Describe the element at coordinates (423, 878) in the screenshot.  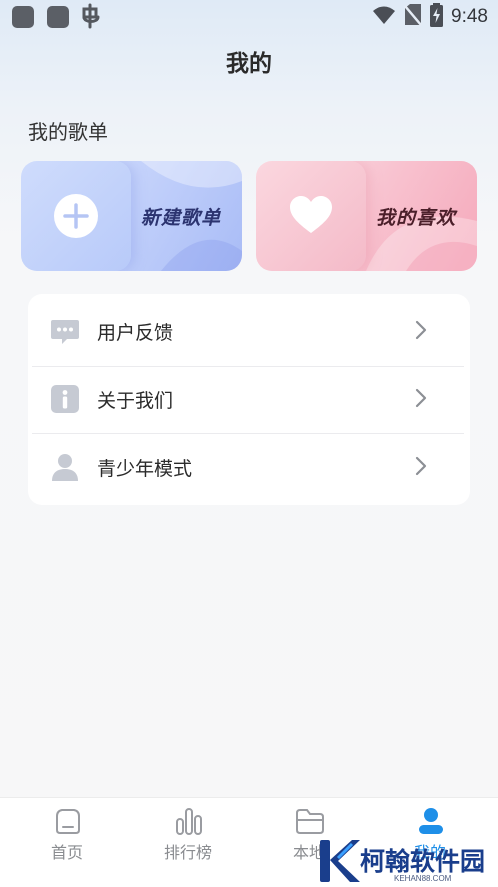
I see `watermark-subtext: KEHAN88.COM` at that location.